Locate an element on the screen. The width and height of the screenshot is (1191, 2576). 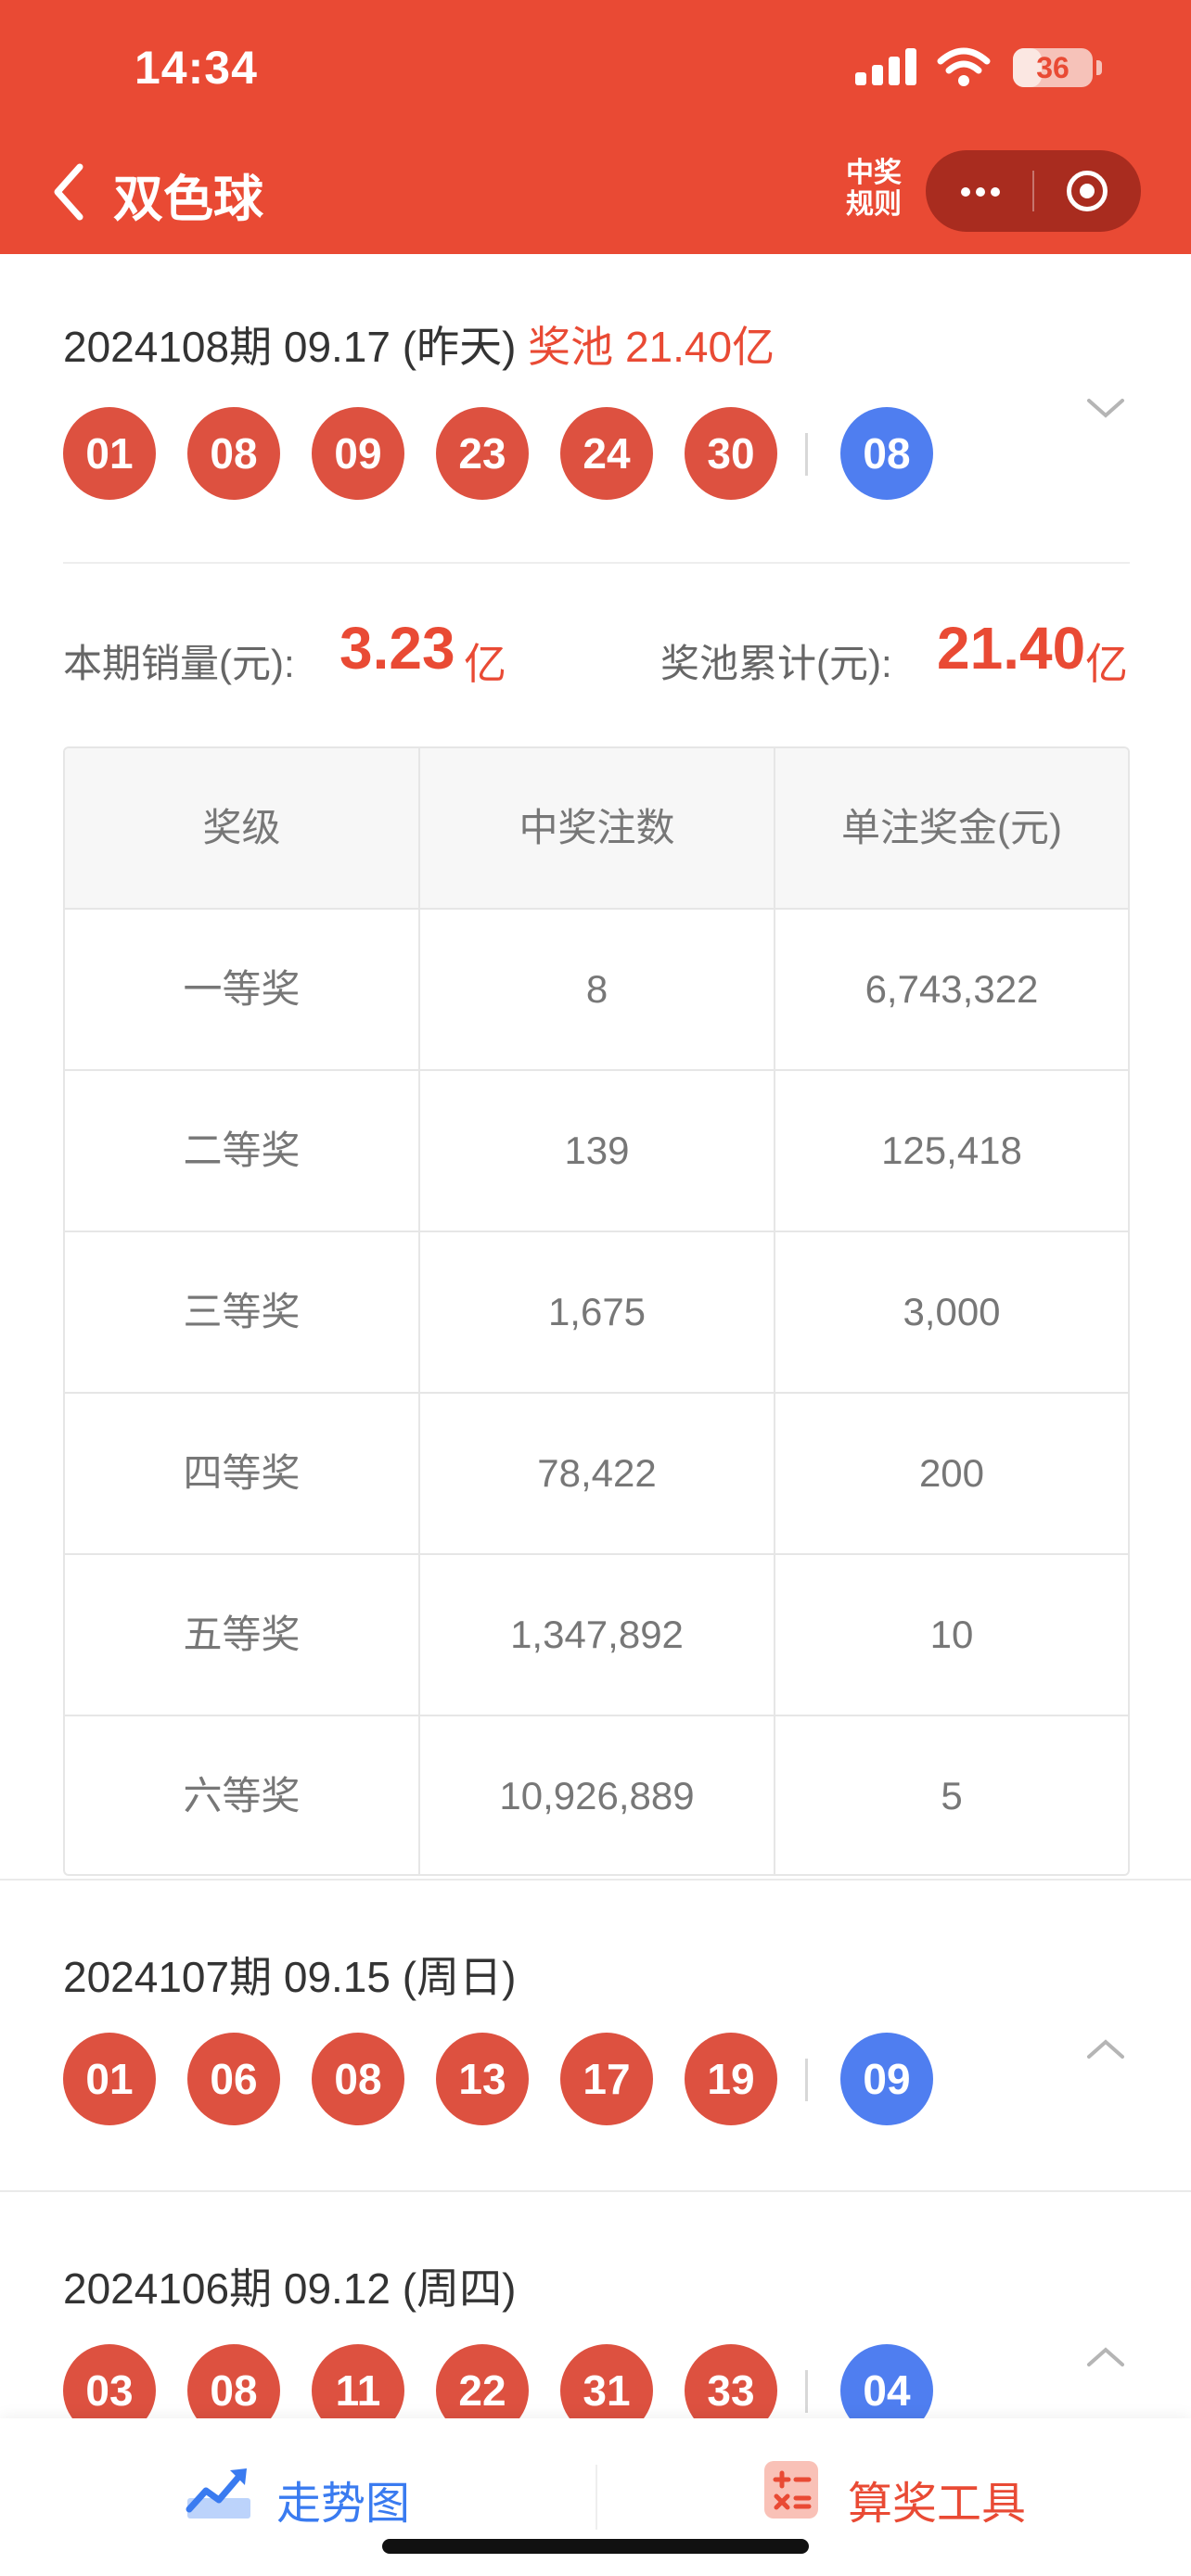
prize-level: 六等奖 is located at coordinates (242, 1795).